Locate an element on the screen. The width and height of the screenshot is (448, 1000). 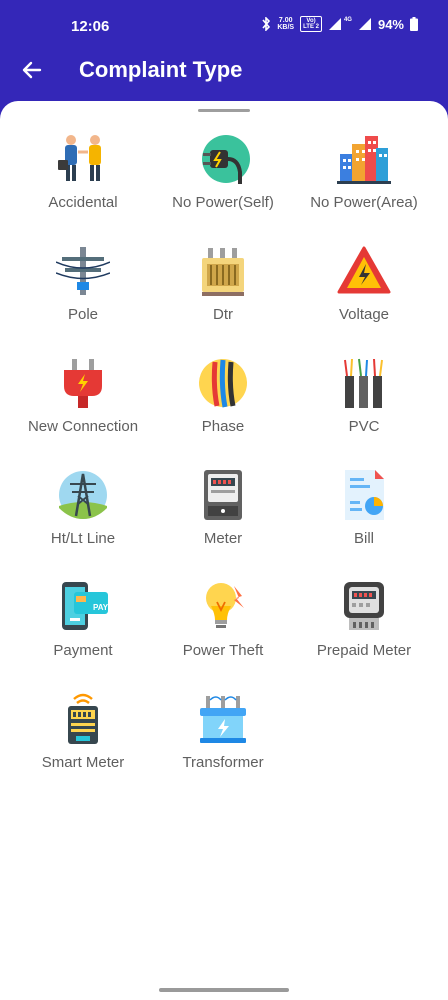
complaint-tile-payment: PAY Payment is located at coordinates (83, 630).